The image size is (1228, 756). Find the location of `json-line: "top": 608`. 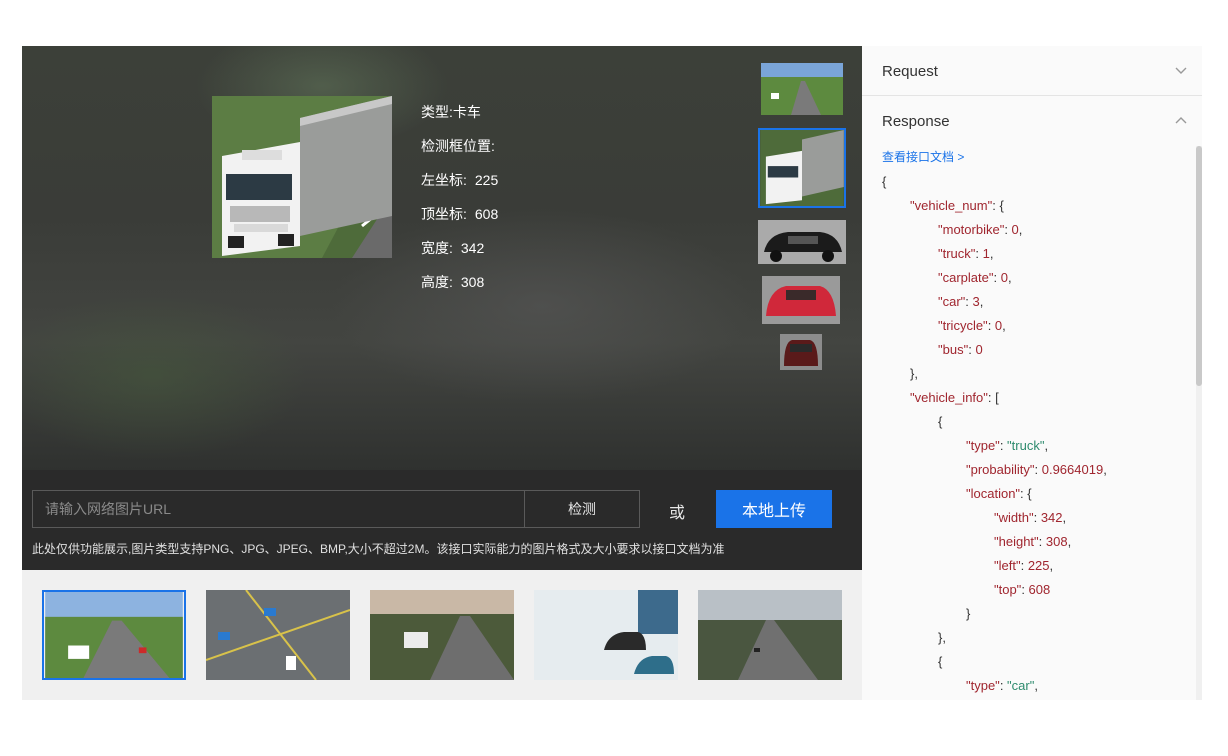

json-line: "top": 608 is located at coordinates (1022, 589).